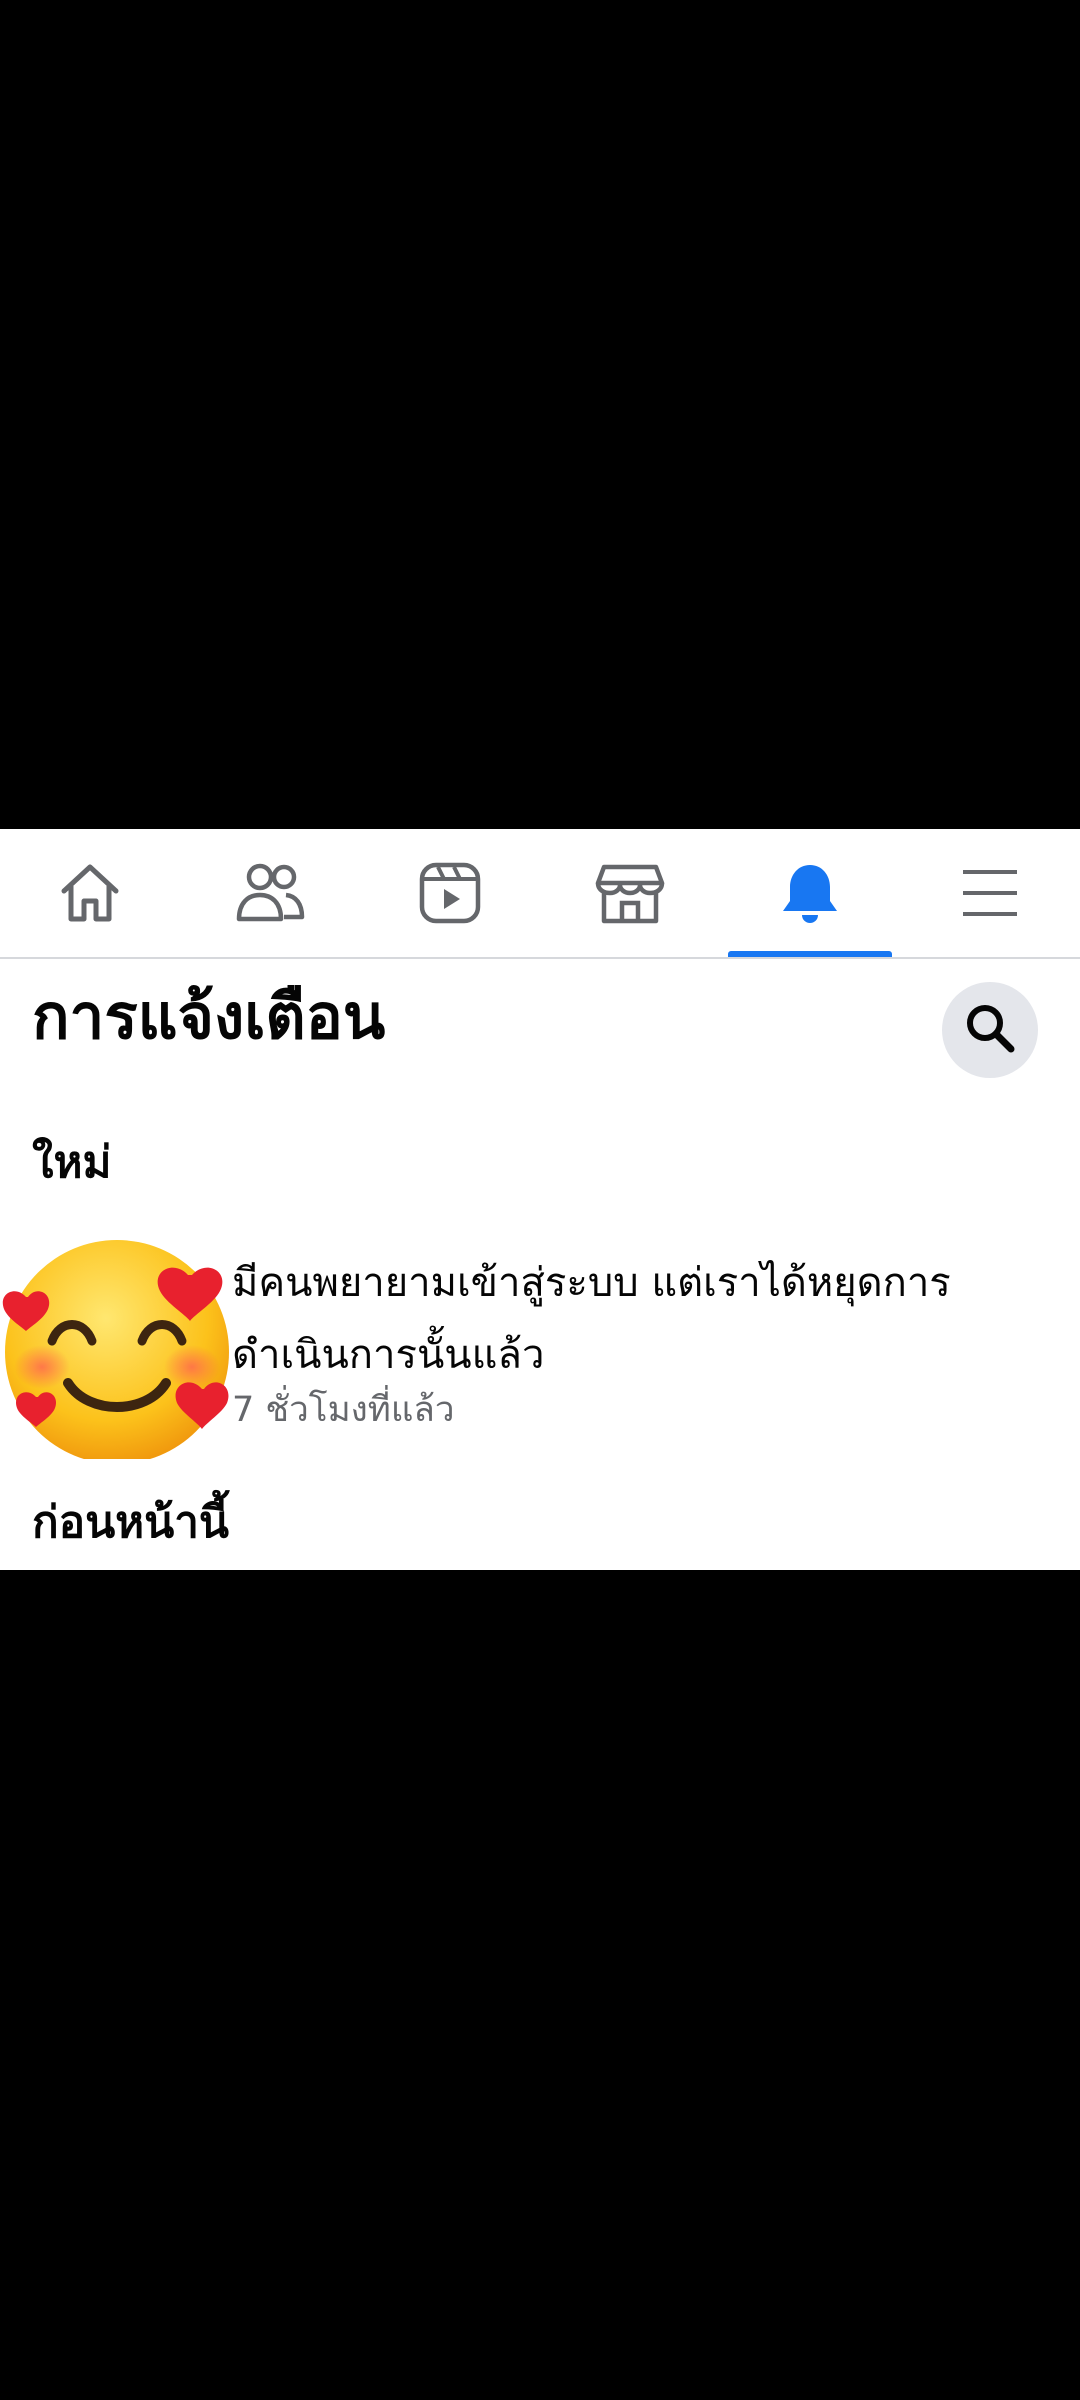 Image resolution: width=1080 pixels, height=2400 pixels. I want to click on menu-icon, so click(990, 893).